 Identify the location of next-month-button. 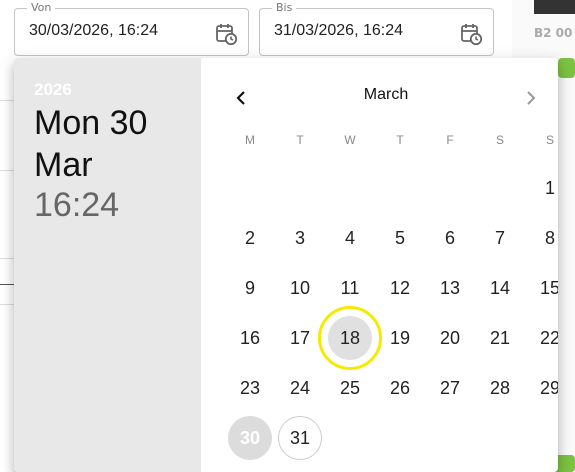
(531, 98).